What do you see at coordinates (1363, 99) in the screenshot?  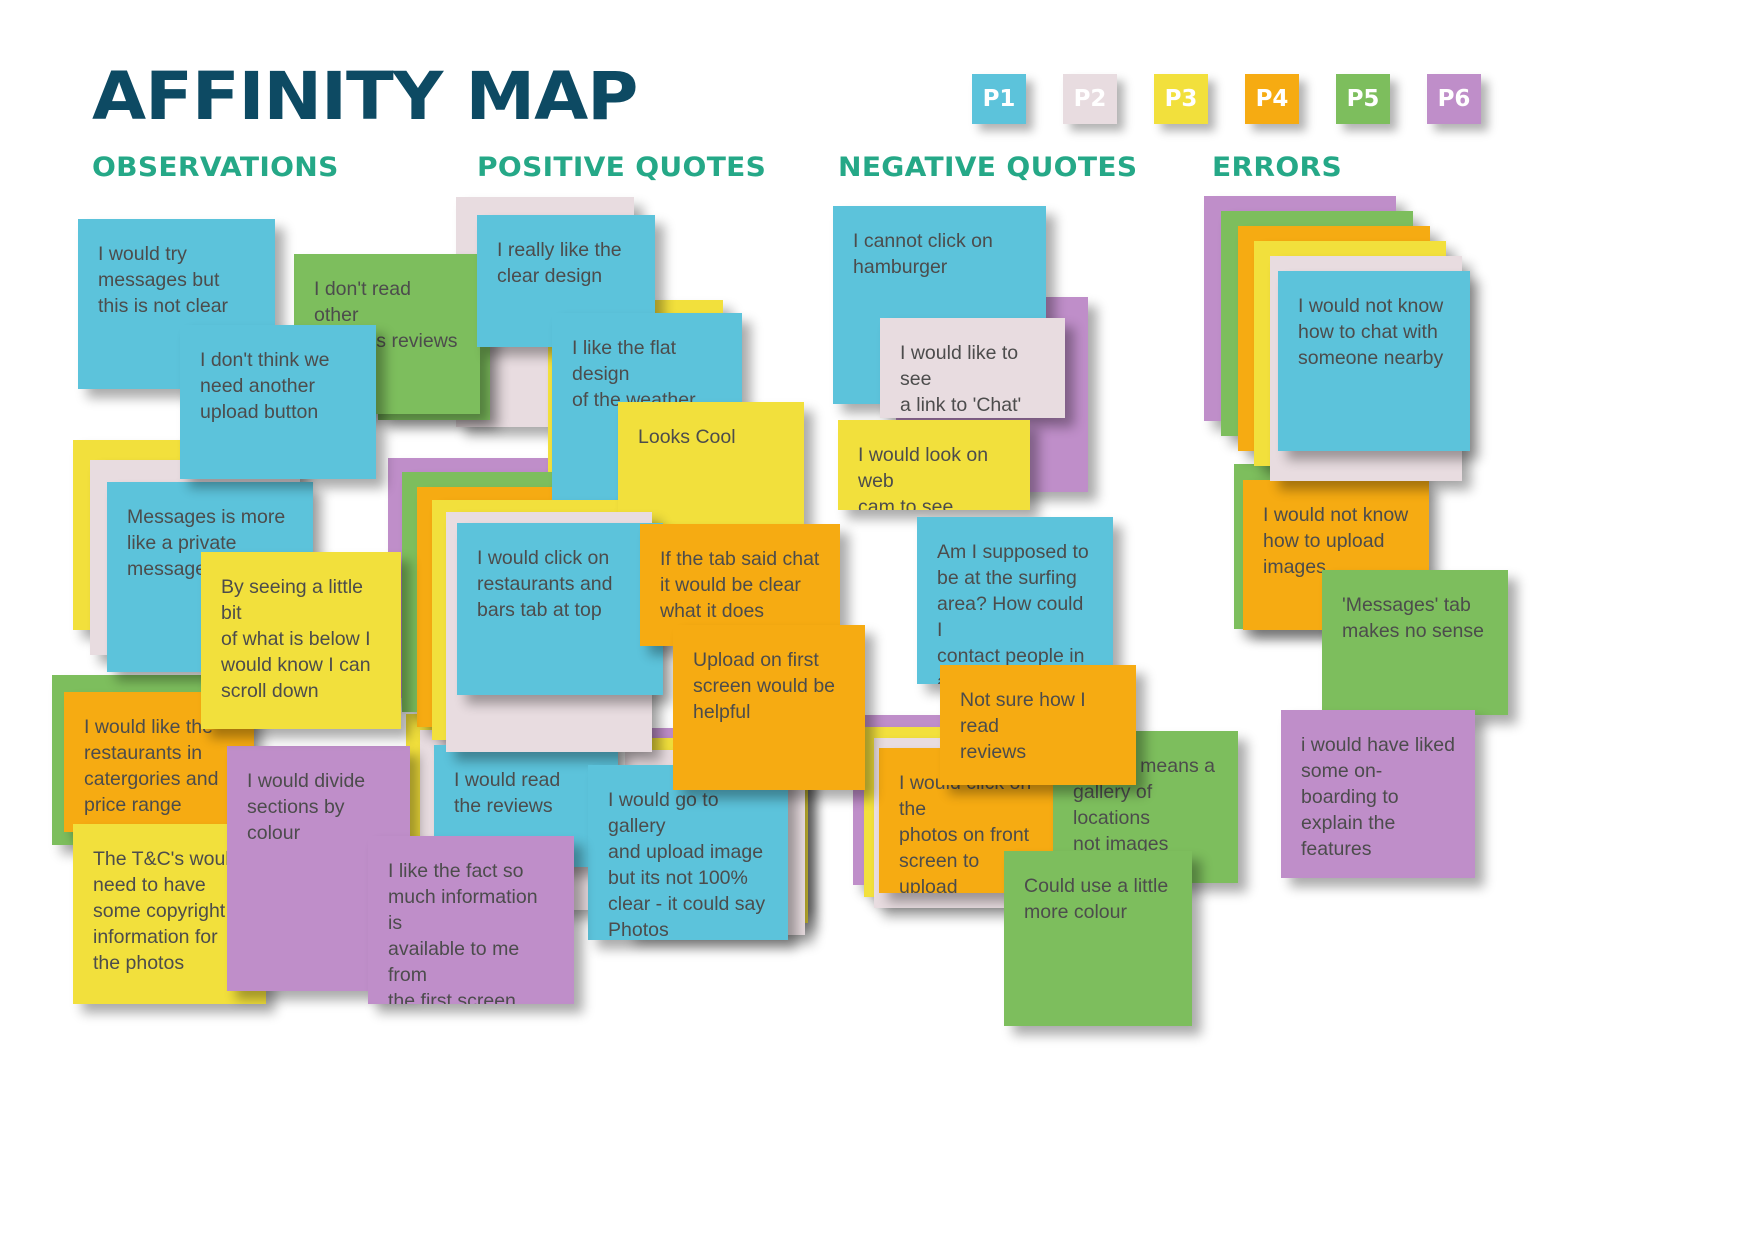 I see `legend-chip-p5: P5` at bounding box center [1363, 99].